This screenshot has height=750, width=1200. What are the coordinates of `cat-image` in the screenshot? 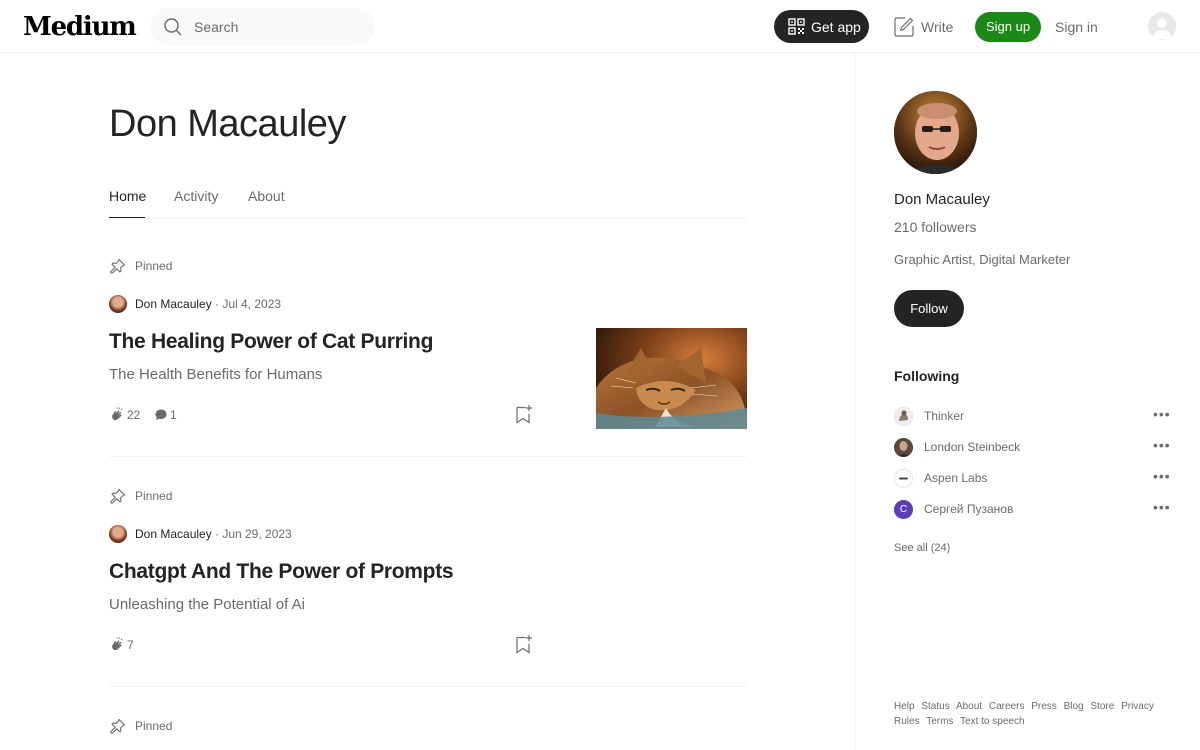 It's located at (671, 378).